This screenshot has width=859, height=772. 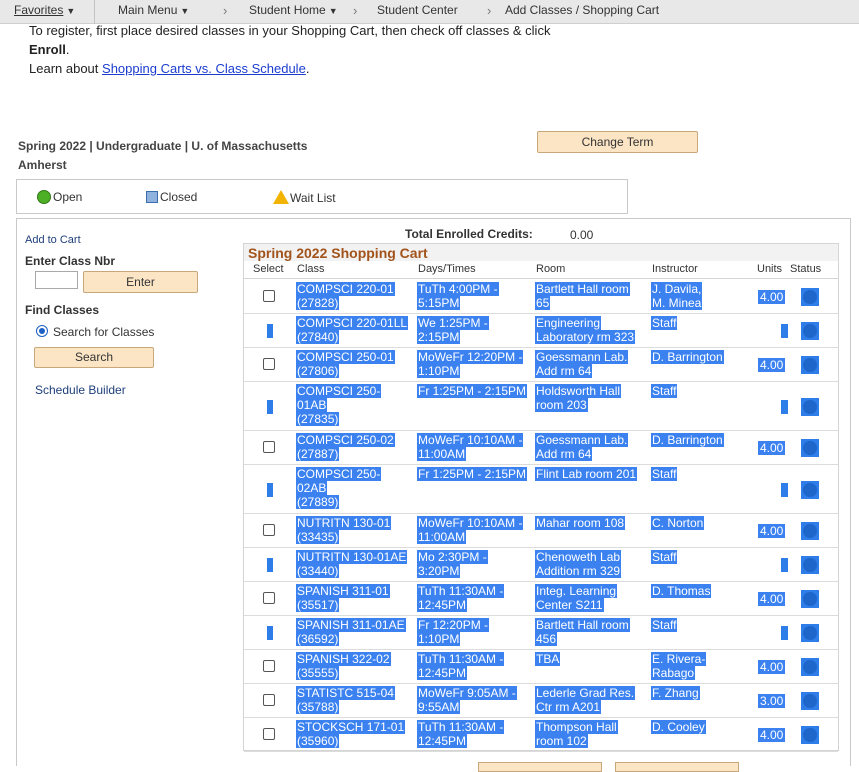 What do you see at coordinates (42, 331) in the screenshot?
I see `search-for-classes-radio` at bounding box center [42, 331].